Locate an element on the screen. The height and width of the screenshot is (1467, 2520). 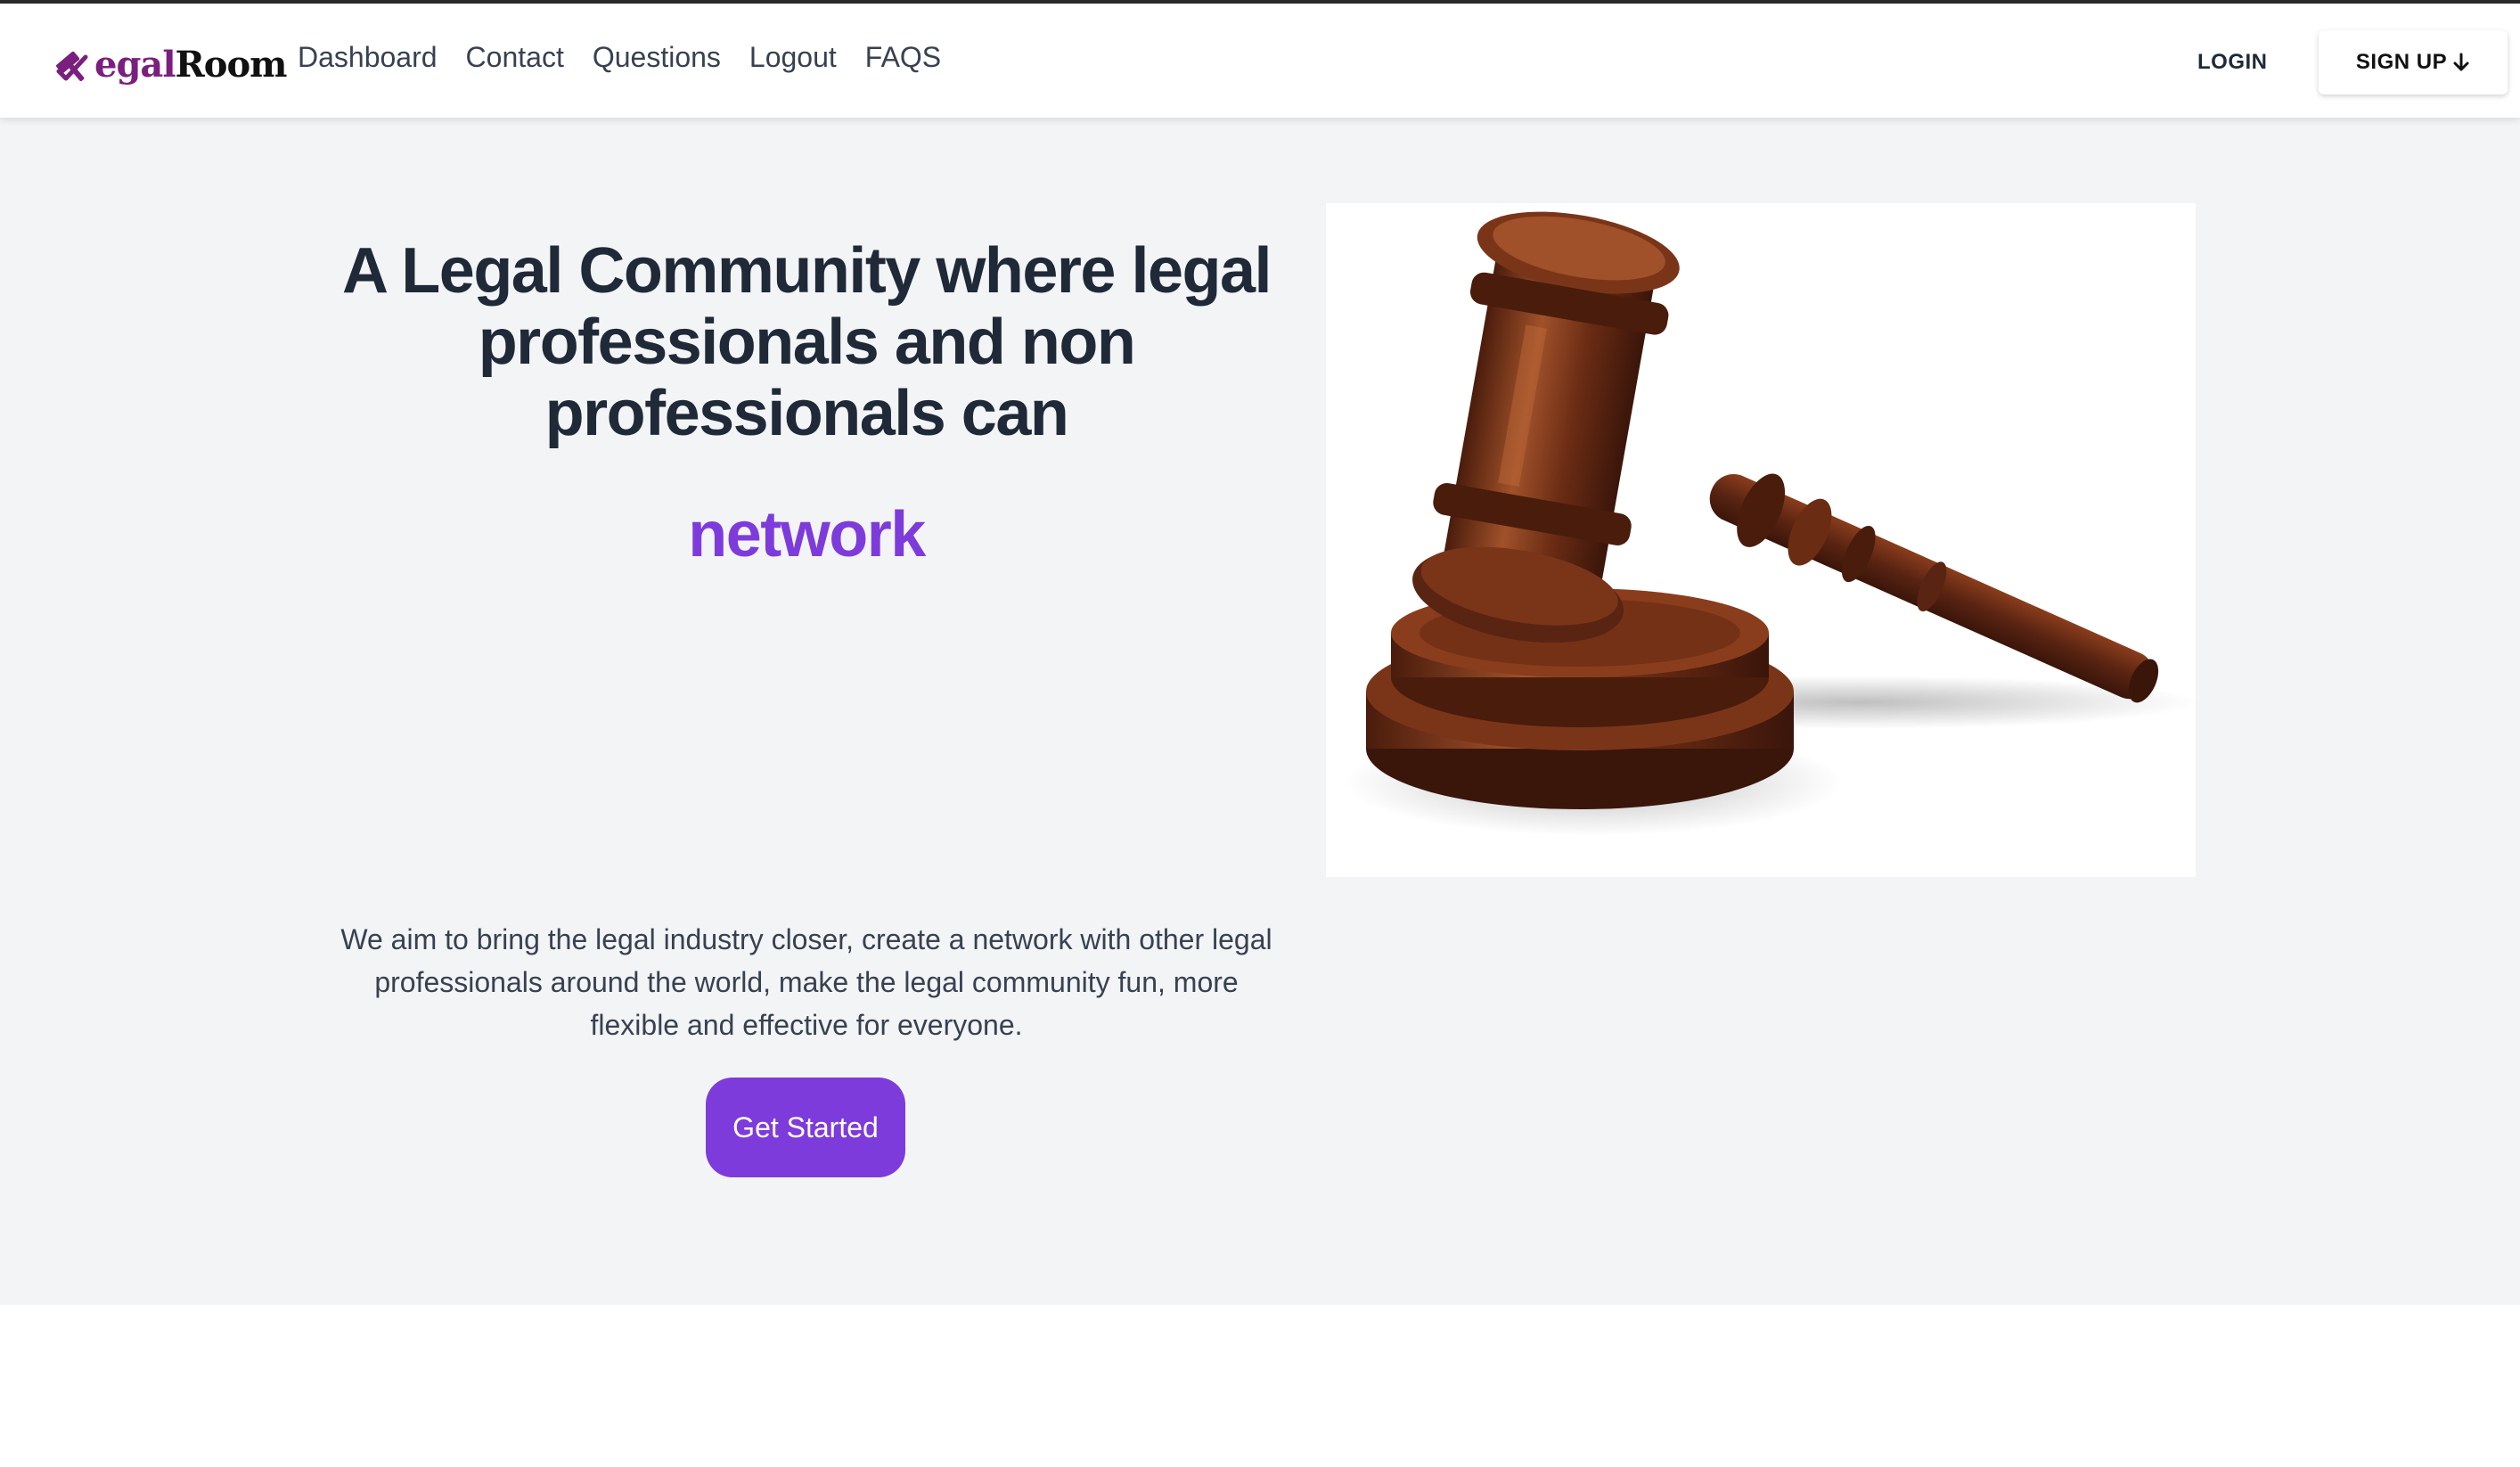
nav-faqs: FAQS is located at coordinates (903, 57).